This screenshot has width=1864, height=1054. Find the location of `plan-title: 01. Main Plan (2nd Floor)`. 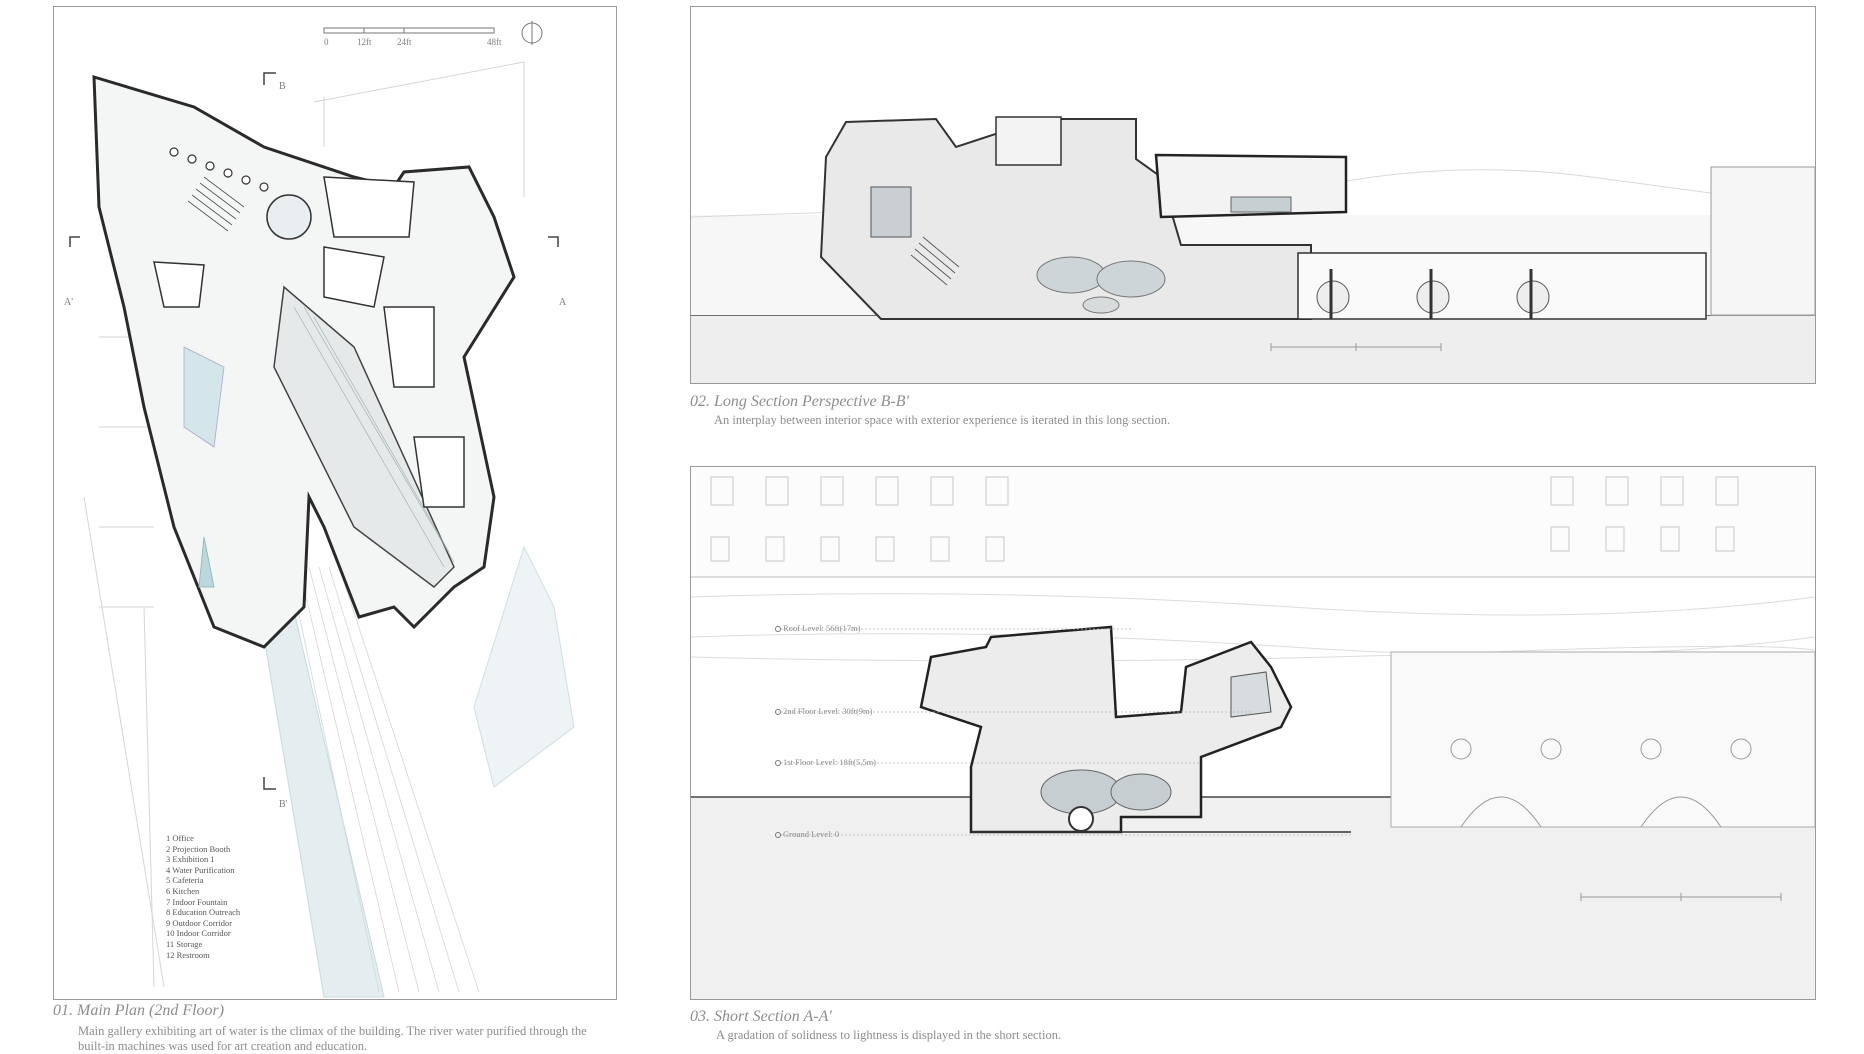

plan-title: 01. Main Plan (2nd Floor) is located at coordinates (139, 1010).